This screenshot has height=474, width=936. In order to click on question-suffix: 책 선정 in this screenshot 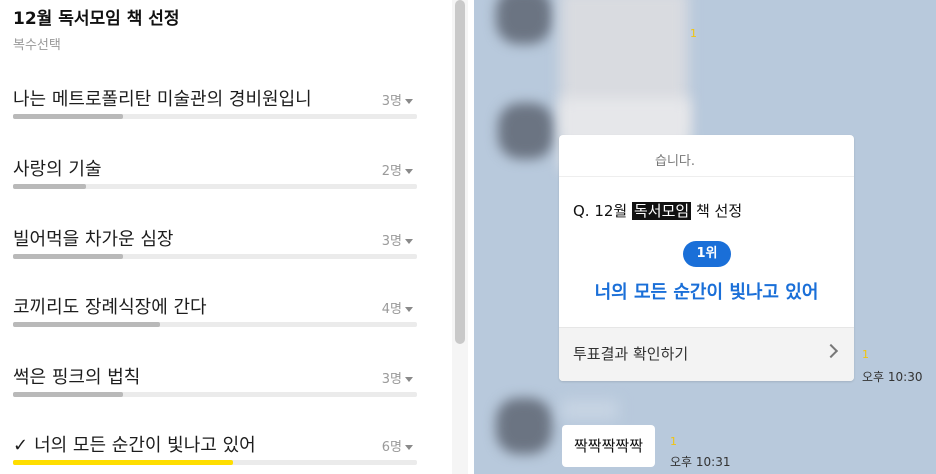, I will do `click(717, 211)`.